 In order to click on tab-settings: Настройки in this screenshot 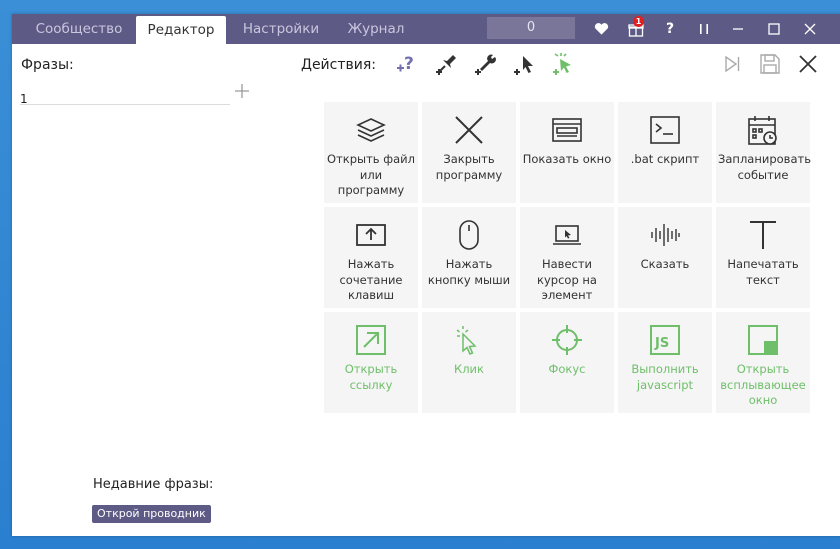, I will do `click(281, 29)`.